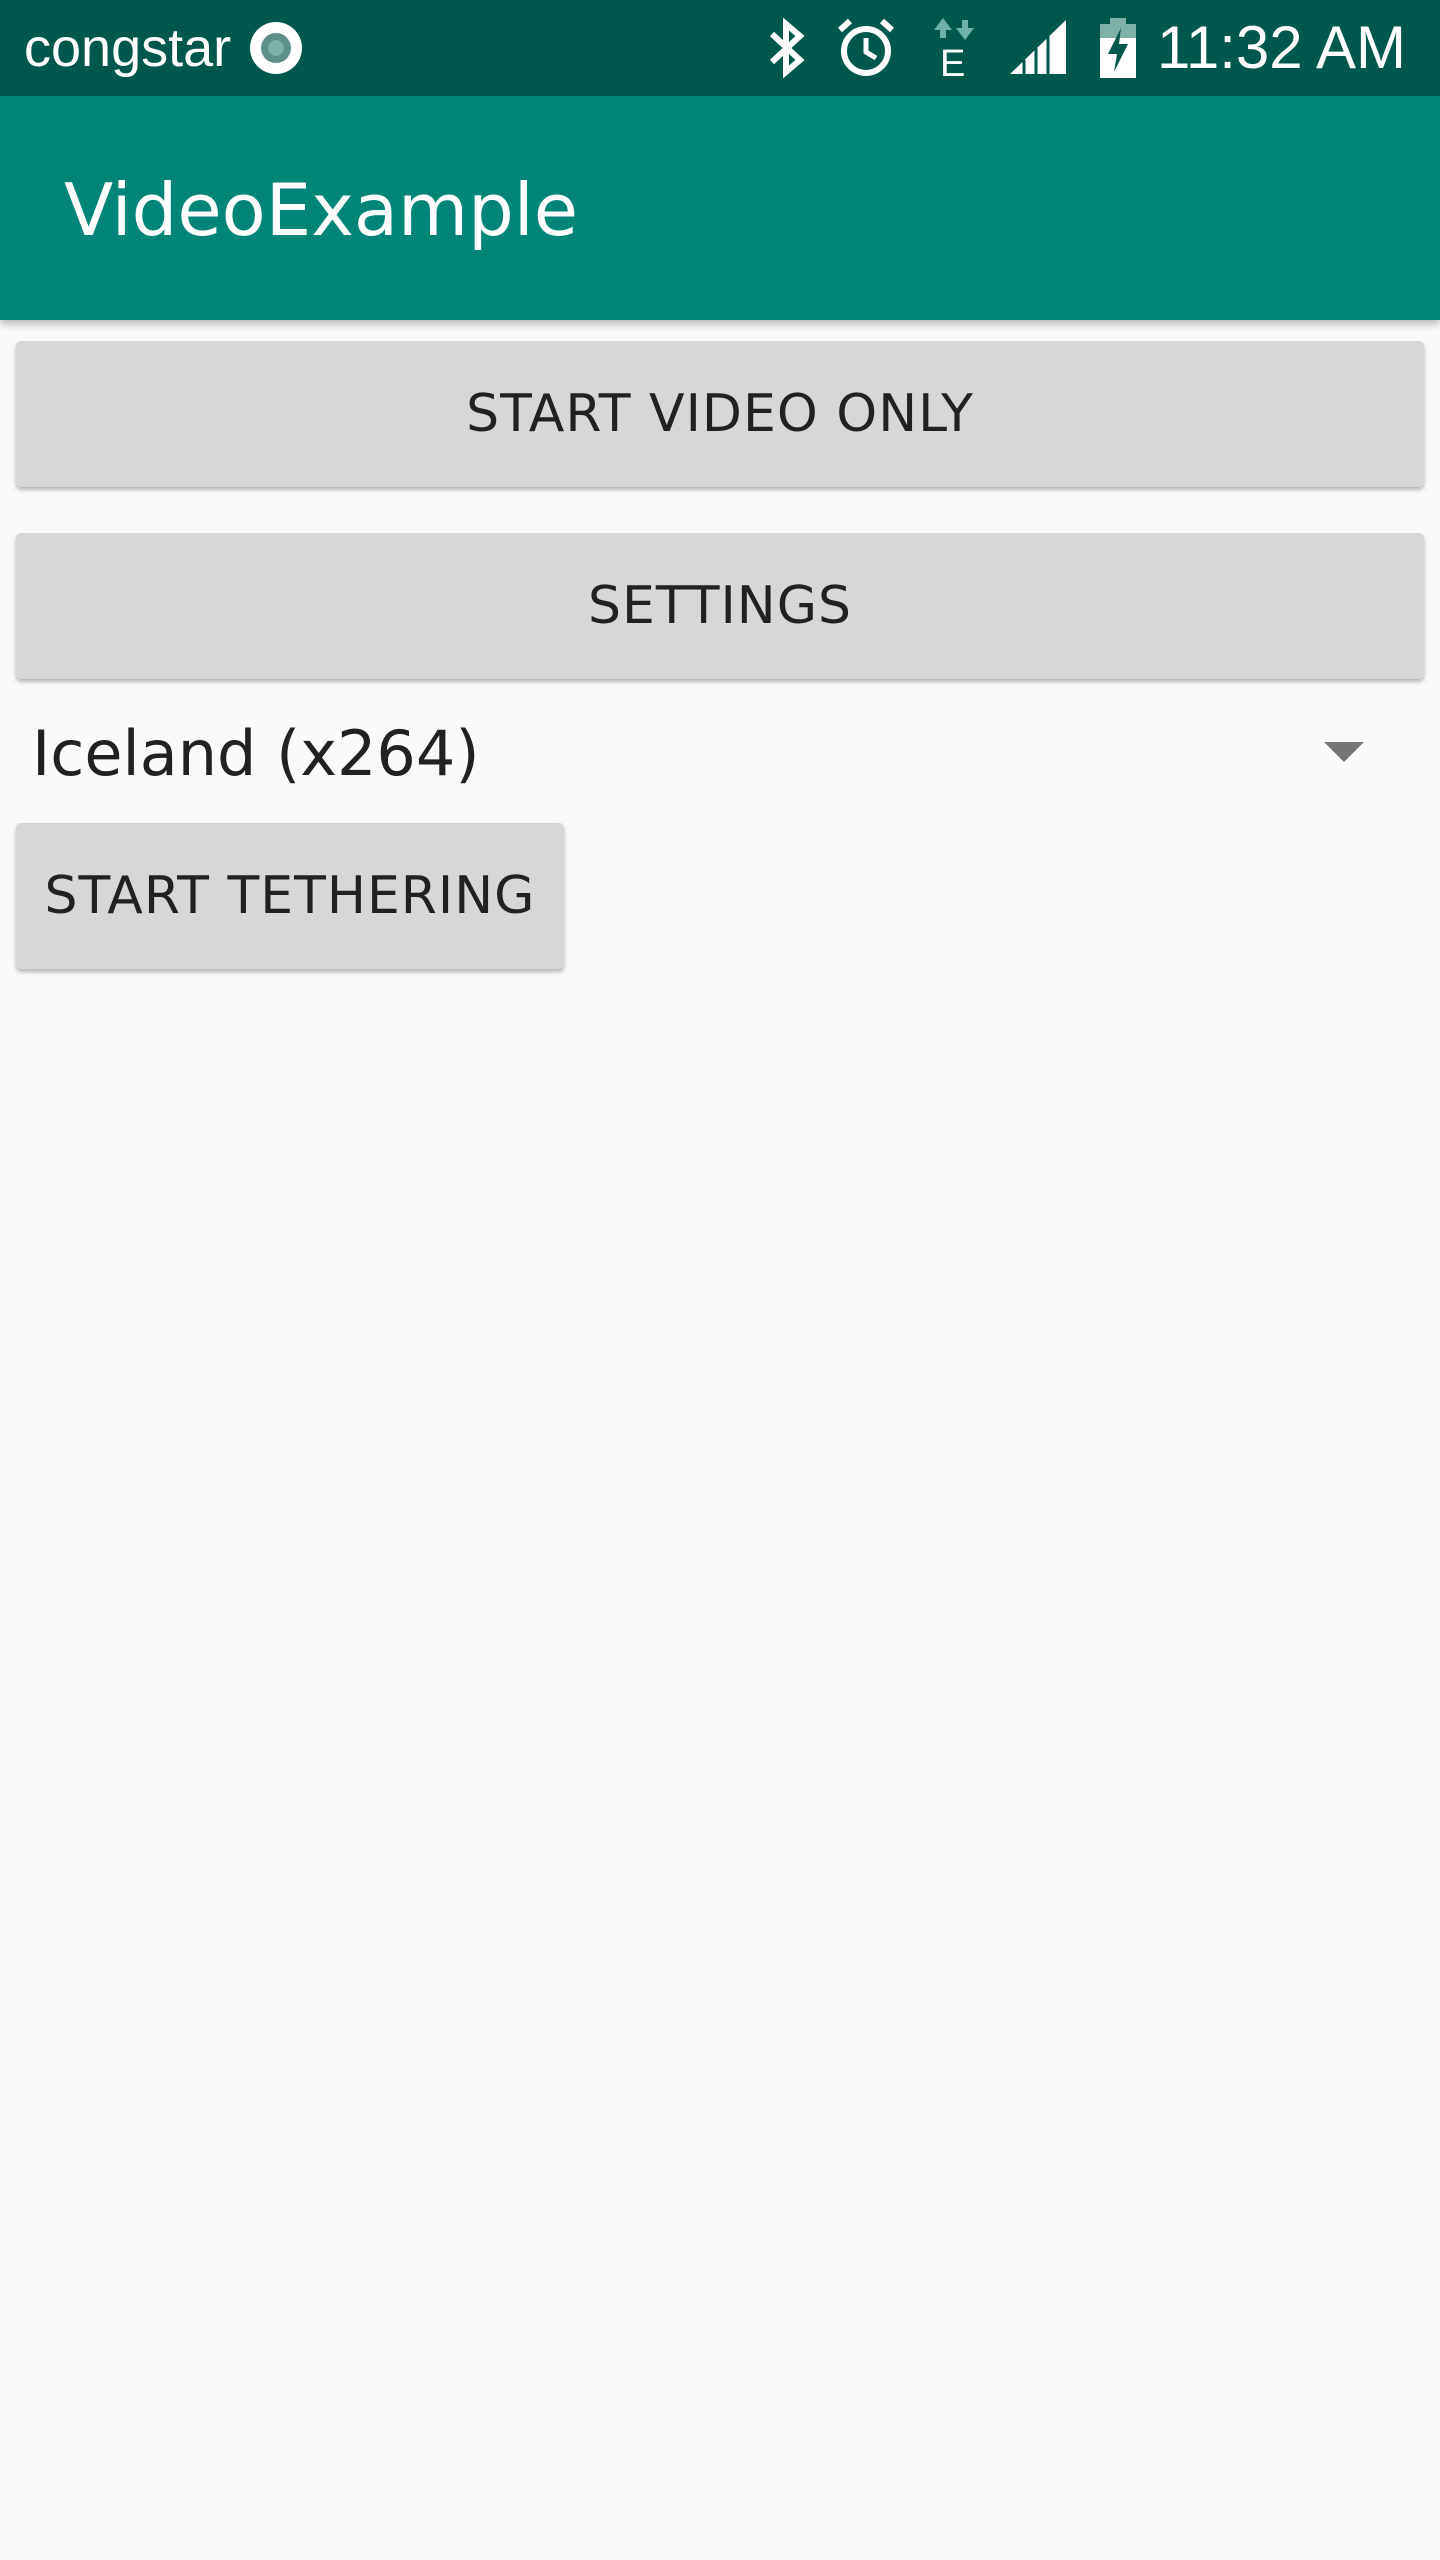  I want to click on alarm-icon, so click(866, 47).